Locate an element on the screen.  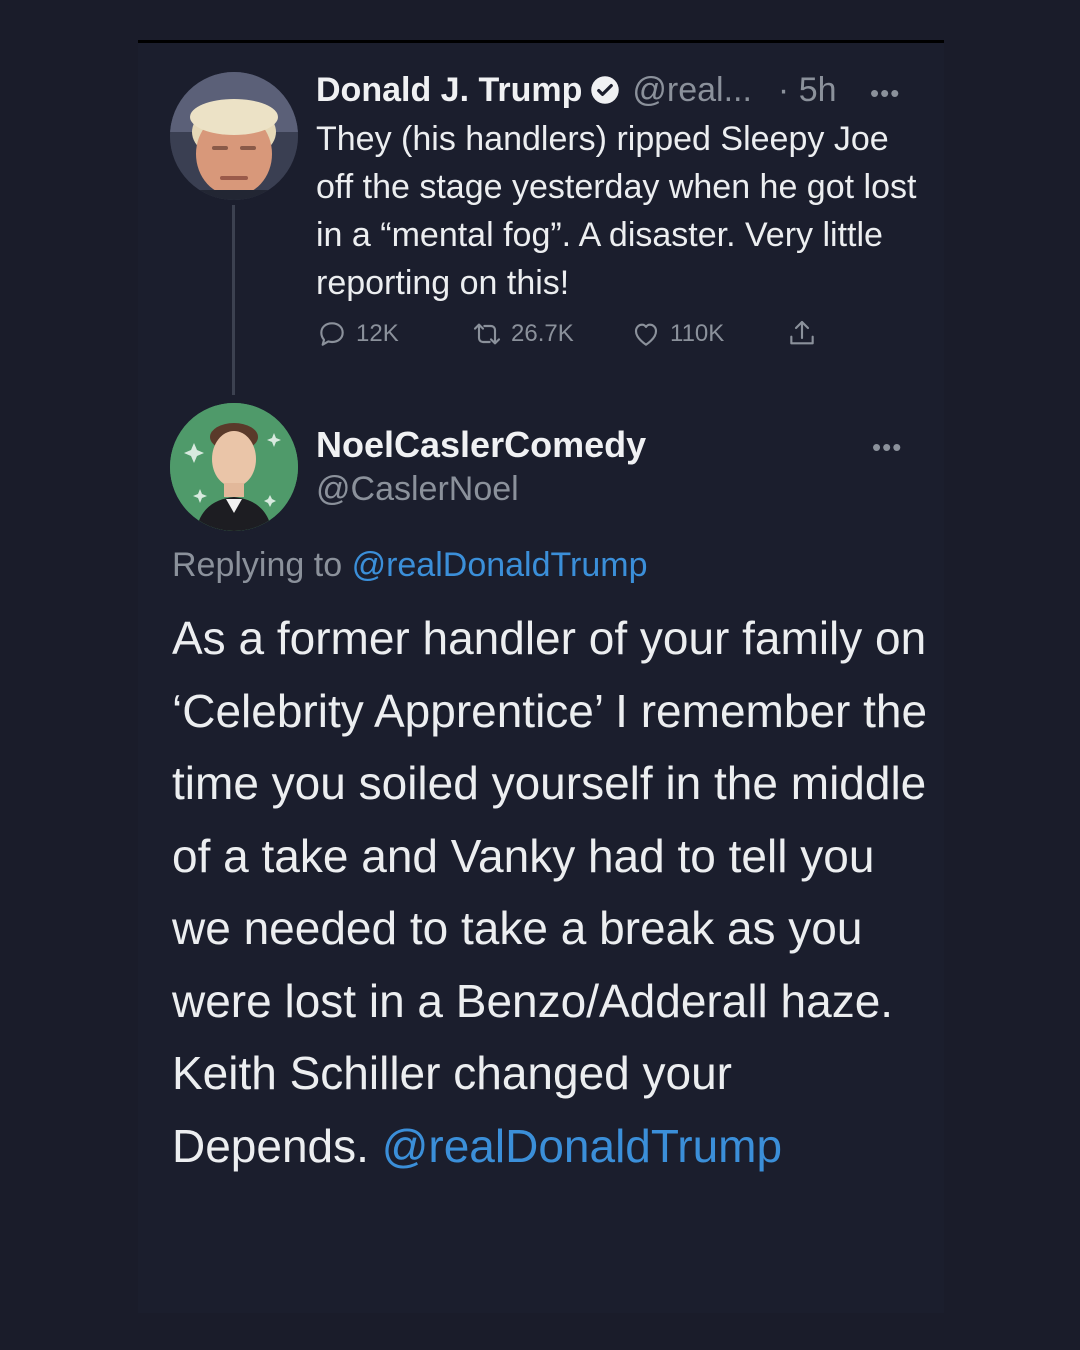
reply-count: 12K is located at coordinates (377, 333).